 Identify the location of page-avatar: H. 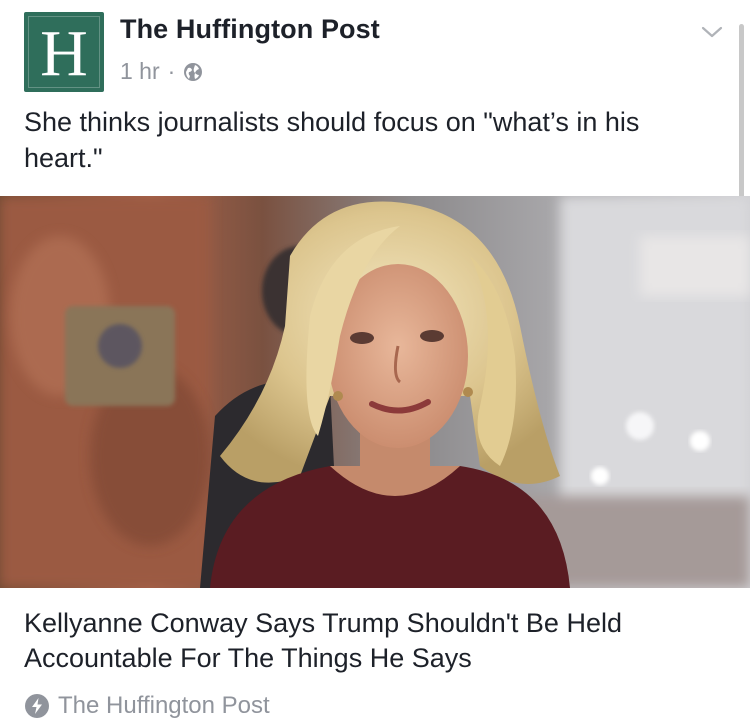
(64, 52).